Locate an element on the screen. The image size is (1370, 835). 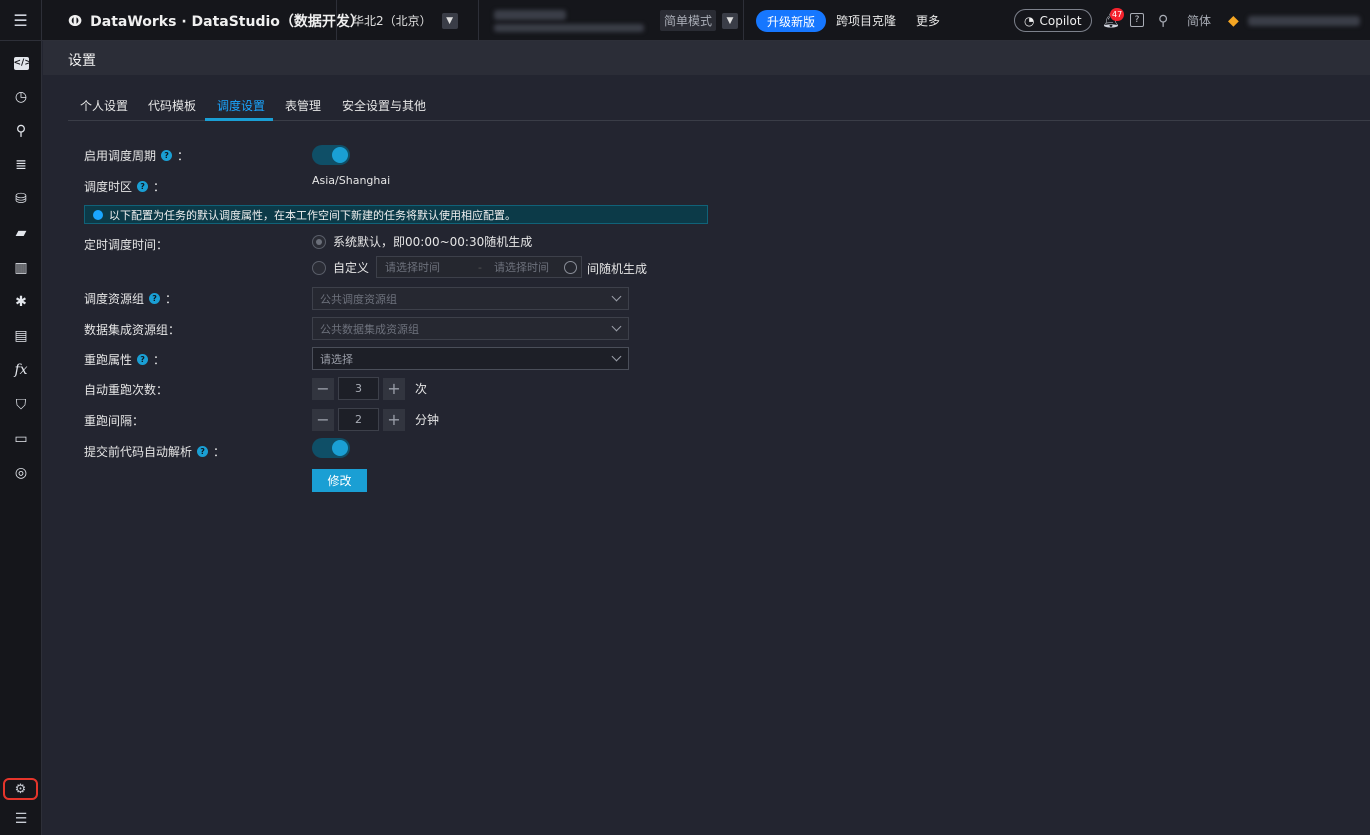
auto-parse-label: 提交前代码自动解析 ? ： is located at coordinates (154, 451).